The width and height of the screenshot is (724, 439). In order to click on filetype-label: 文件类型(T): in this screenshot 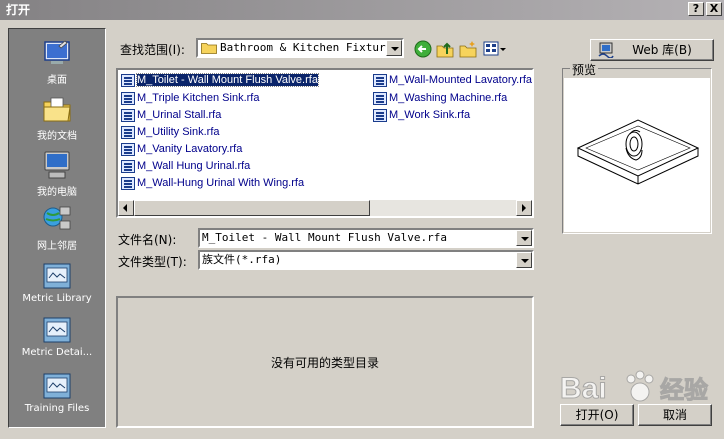, I will do `click(152, 262)`.